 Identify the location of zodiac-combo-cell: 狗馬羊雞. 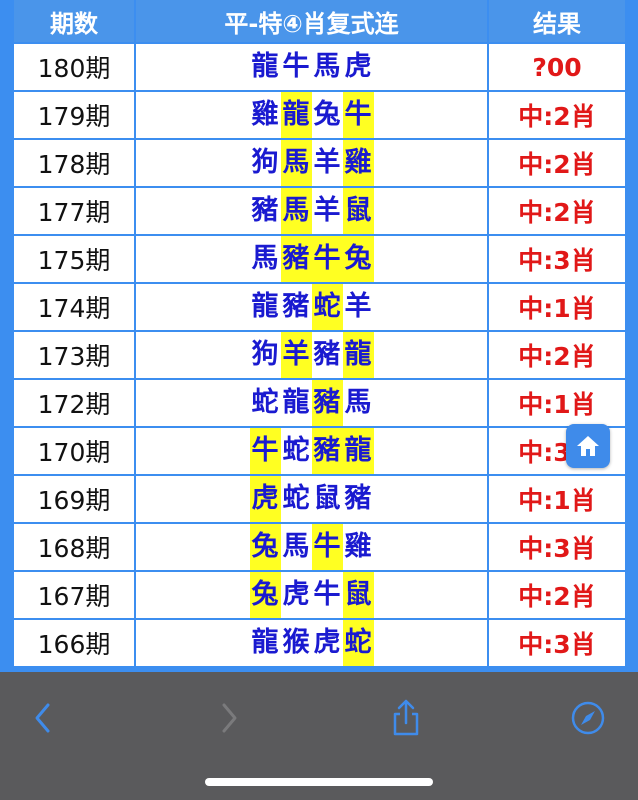
(311, 163).